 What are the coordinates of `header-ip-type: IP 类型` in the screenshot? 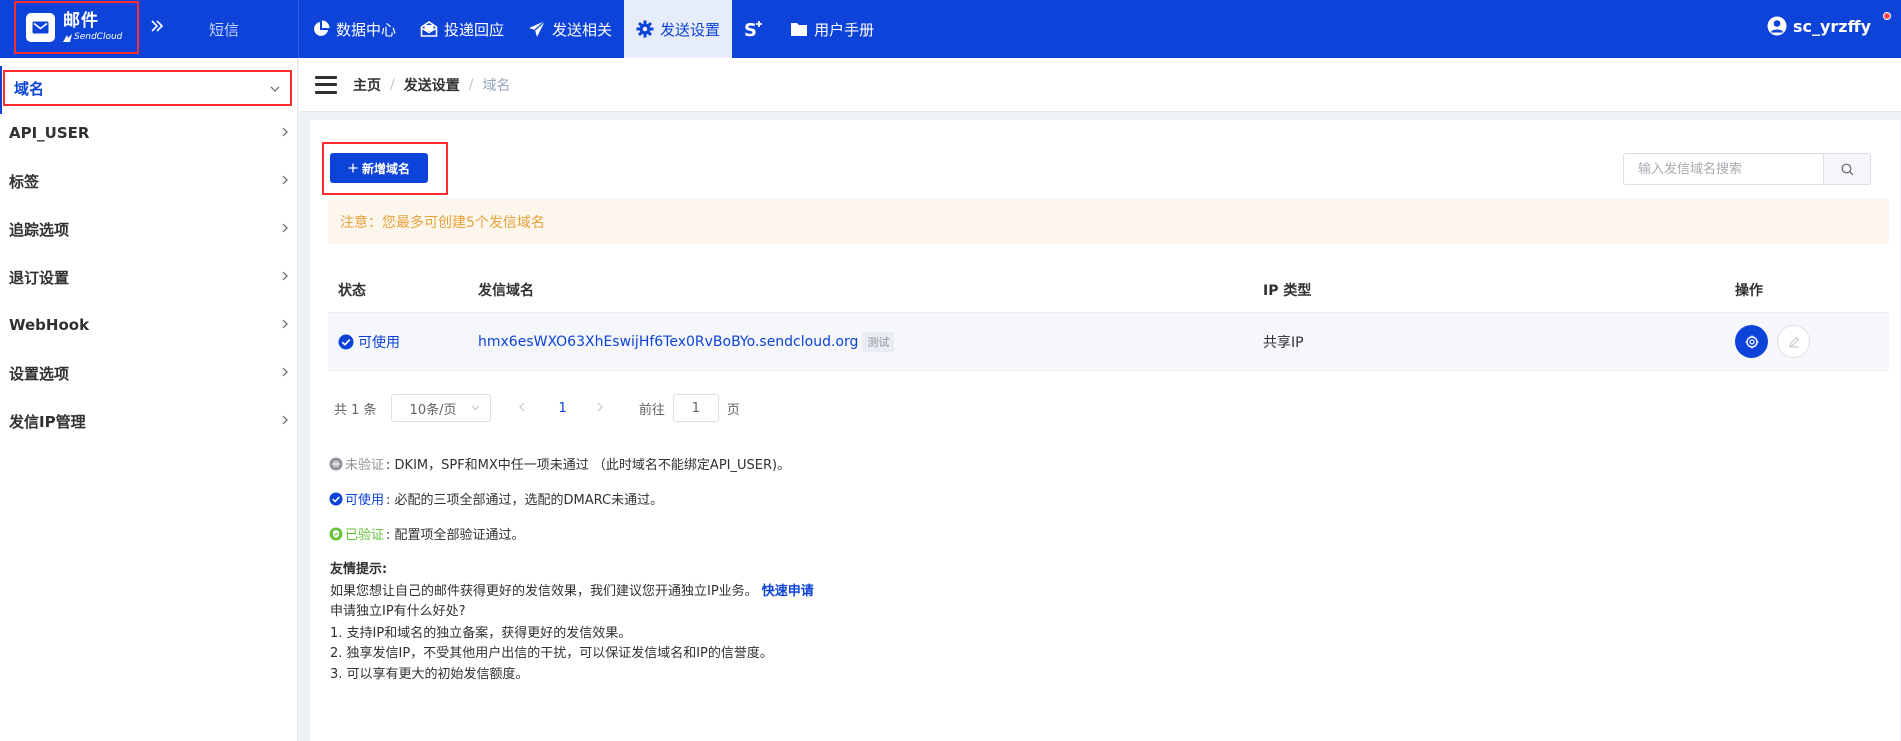 It's located at (1287, 291).